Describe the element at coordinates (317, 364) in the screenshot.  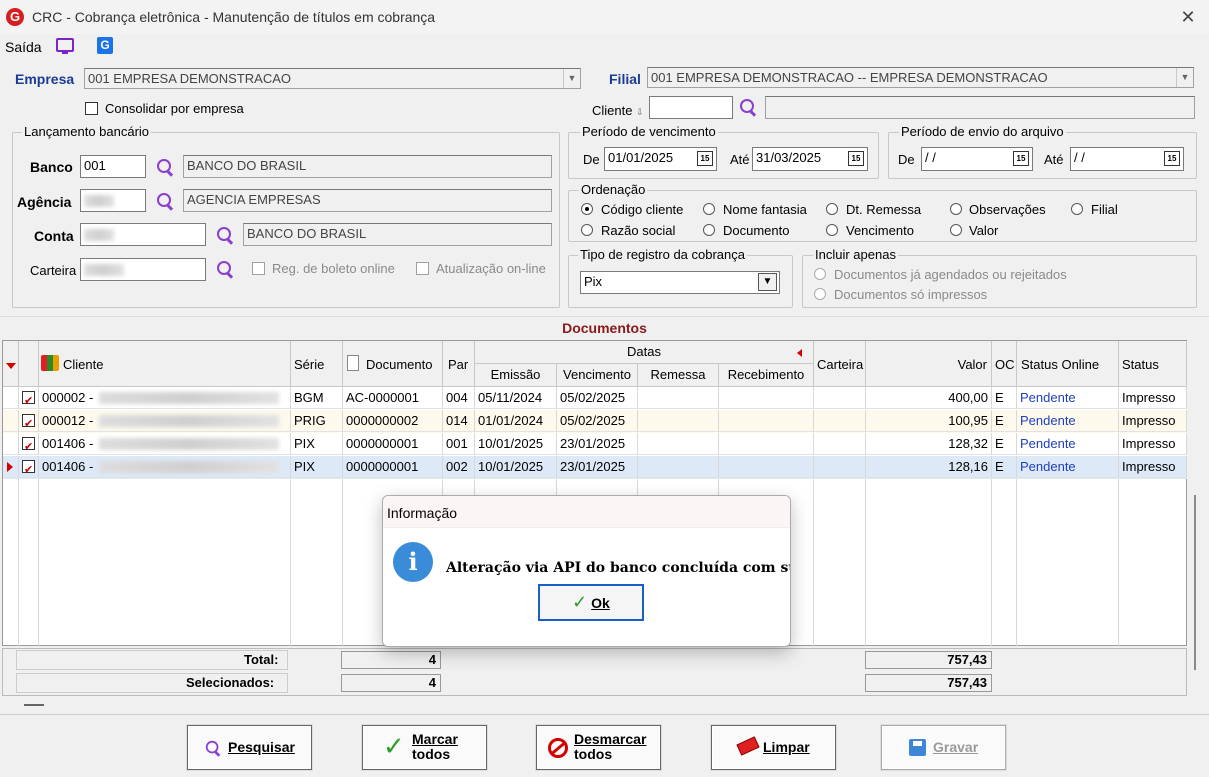
I see `header-serie: Série` at that location.